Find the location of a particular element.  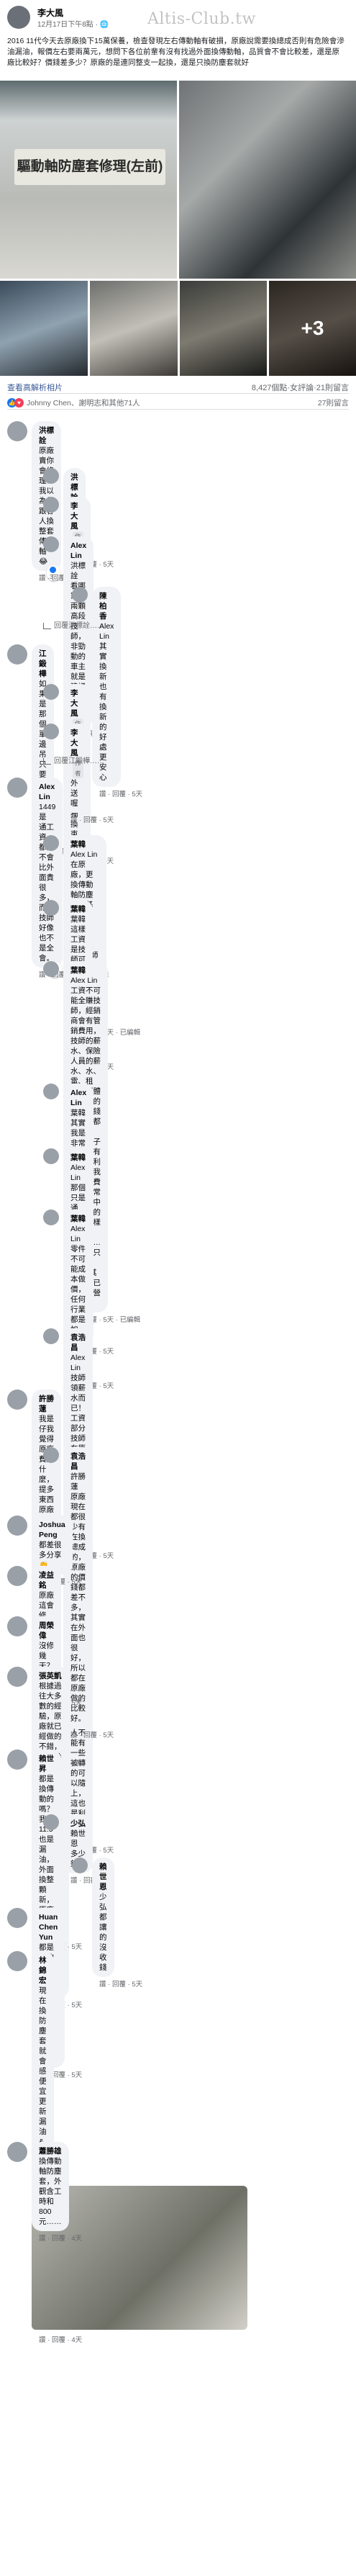

photo-1: 驅動軸防塵套修理(左前) is located at coordinates (88, 180).